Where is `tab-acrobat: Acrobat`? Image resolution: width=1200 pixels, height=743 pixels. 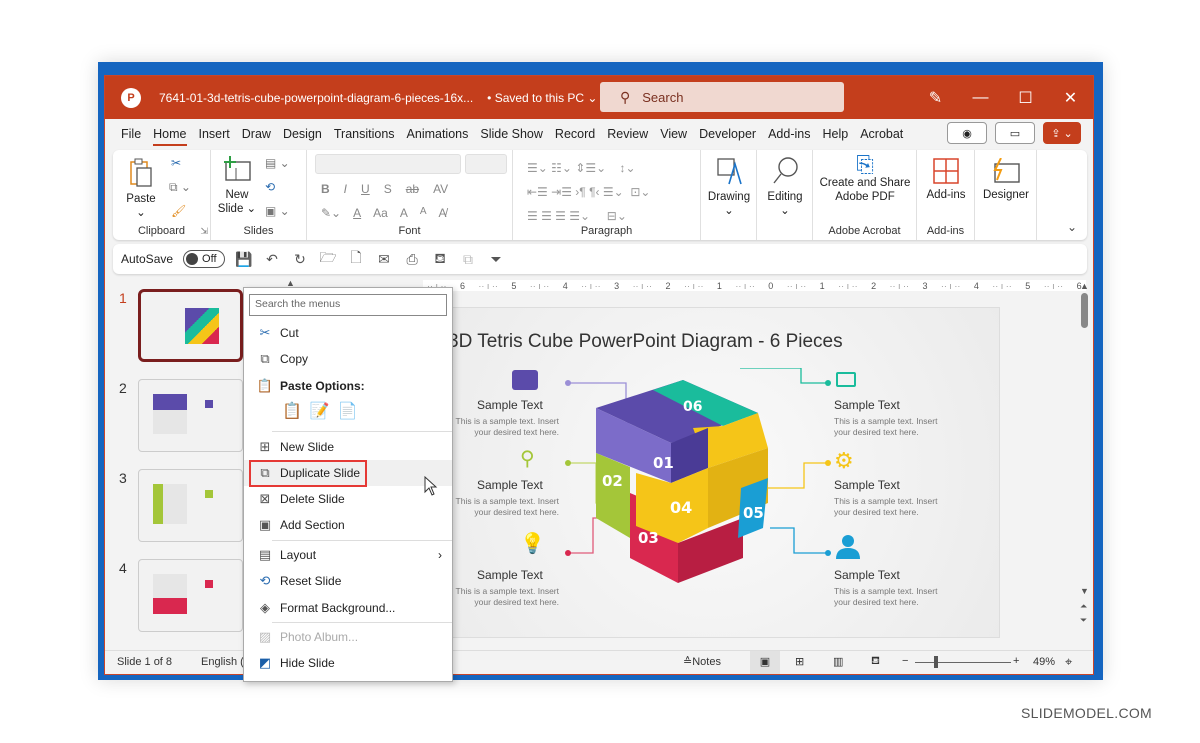 tab-acrobat: Acrobat is located at coordinates (881, 134).